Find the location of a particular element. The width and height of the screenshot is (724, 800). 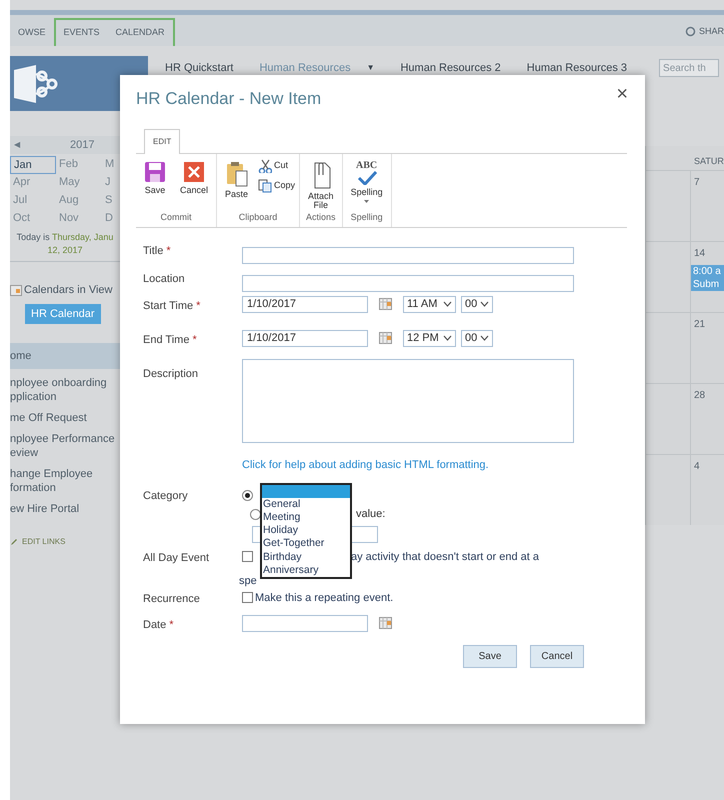

clipboard-icon is located at coordinates (237, 173).